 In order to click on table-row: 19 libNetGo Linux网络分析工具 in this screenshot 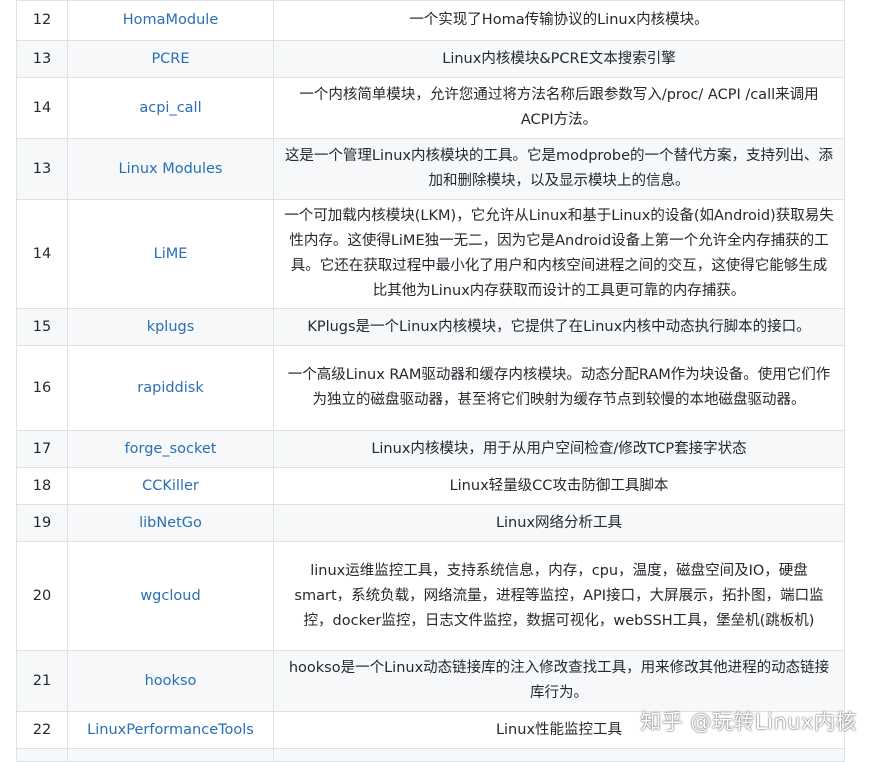, I will do `click(430, 523)`.